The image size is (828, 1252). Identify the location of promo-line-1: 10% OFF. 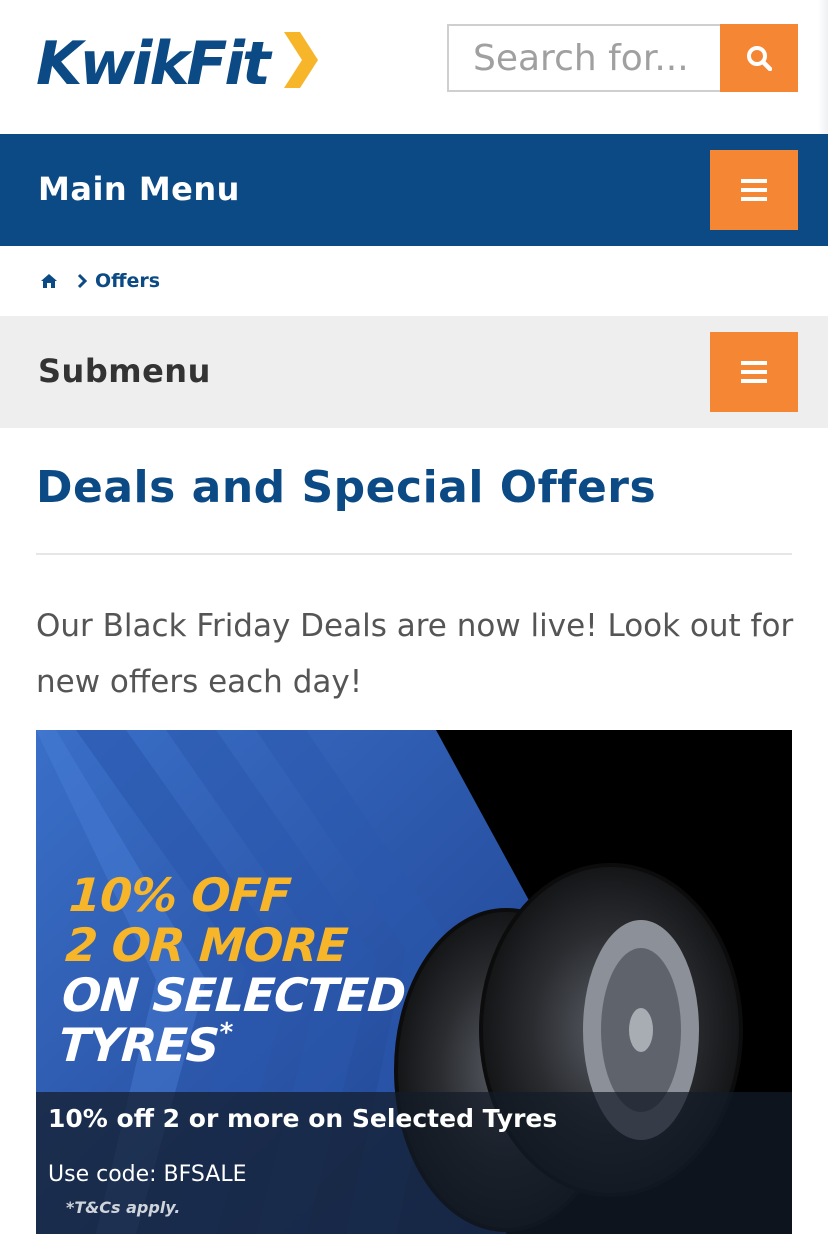
(180, 895).